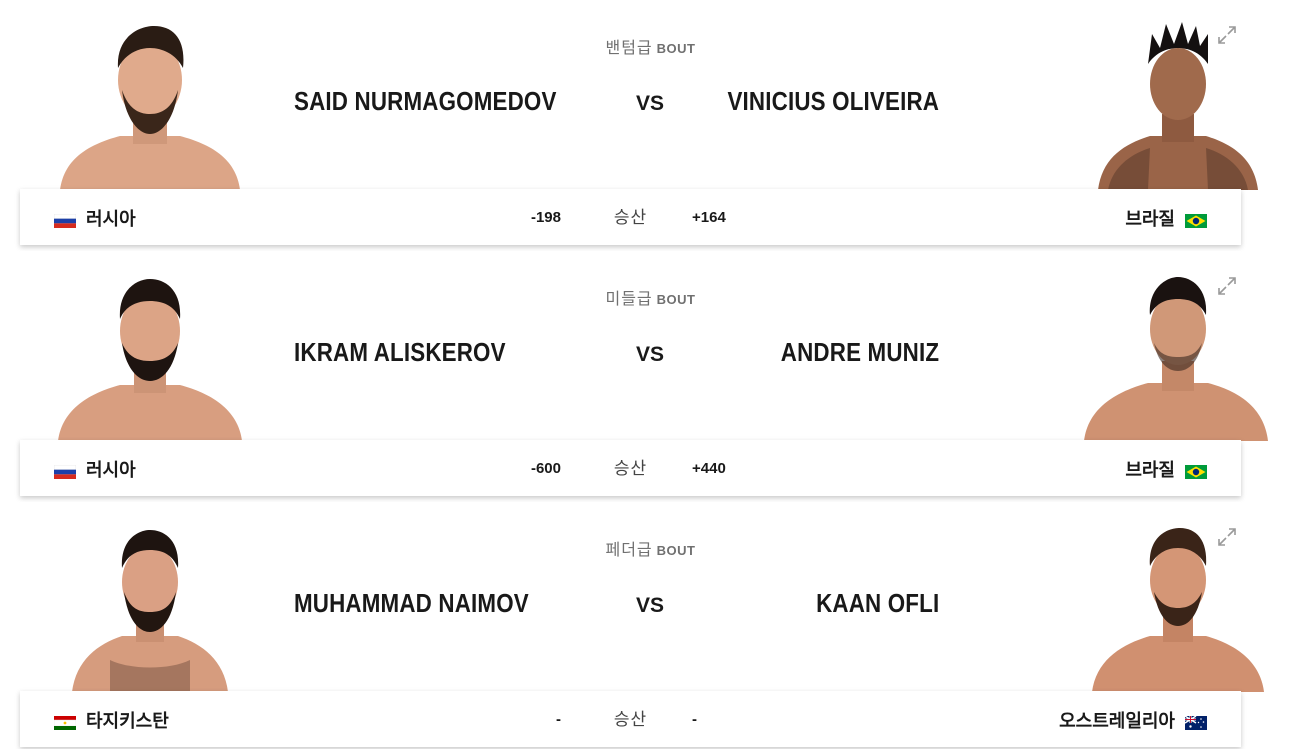 This screenshot has height=749, width=1289. I want to click on blue-corner-name: KAAN OFLI, so click(877, 603).